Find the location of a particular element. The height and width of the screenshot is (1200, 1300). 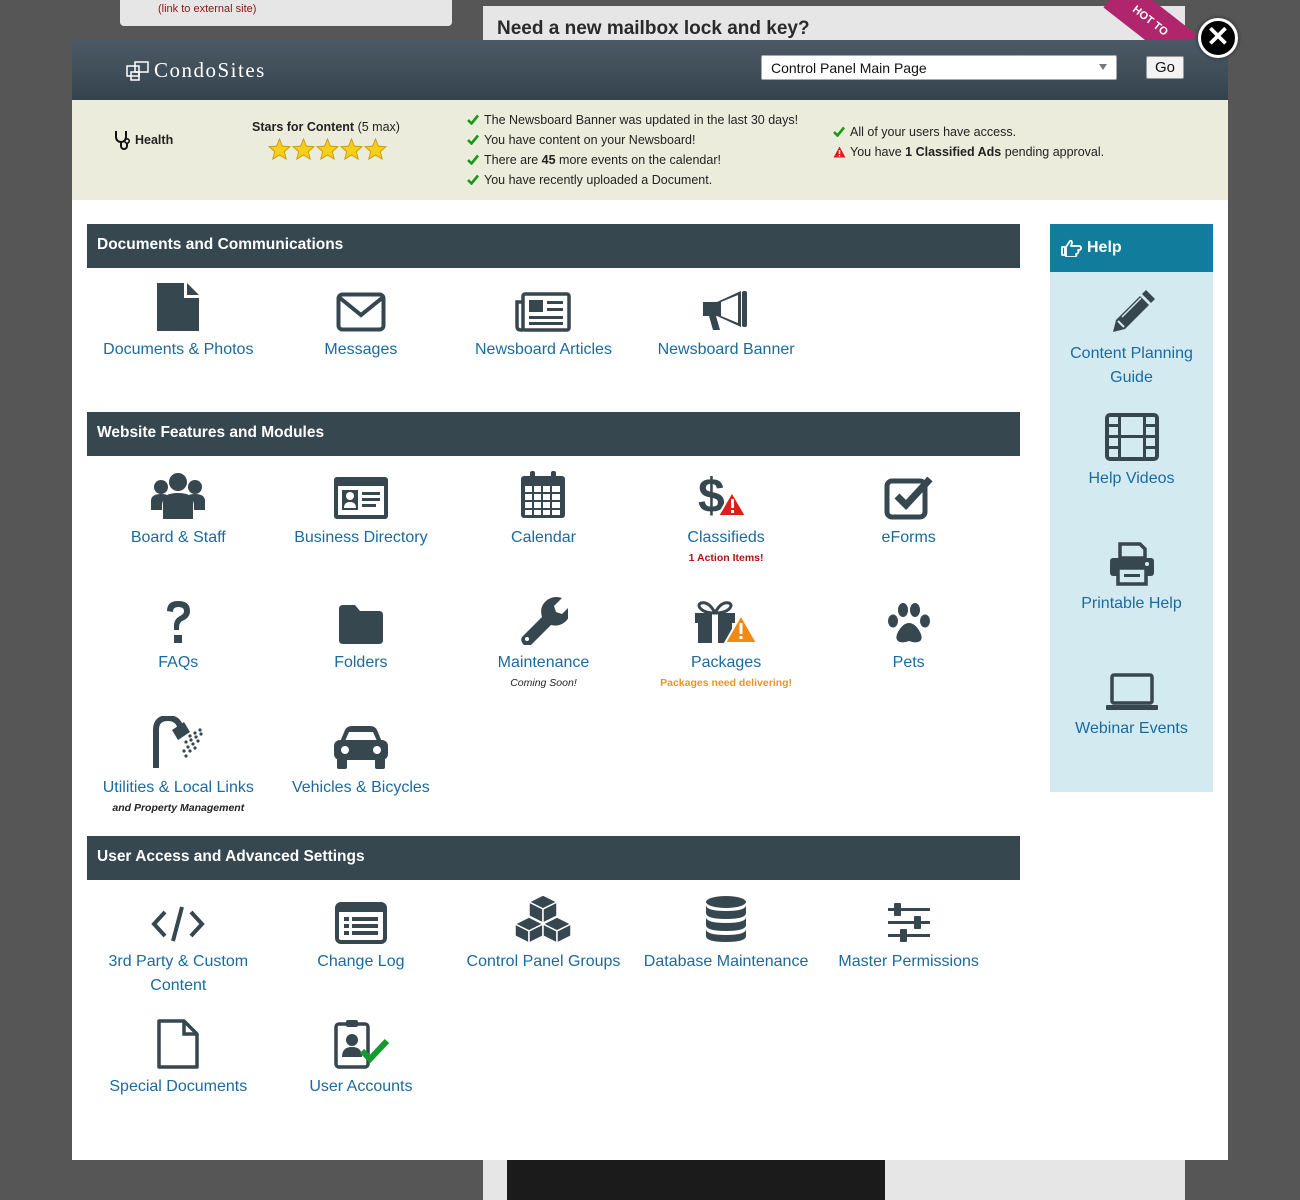

help-item-label: Content Planning Guide is located at coordinates (1131, 366).